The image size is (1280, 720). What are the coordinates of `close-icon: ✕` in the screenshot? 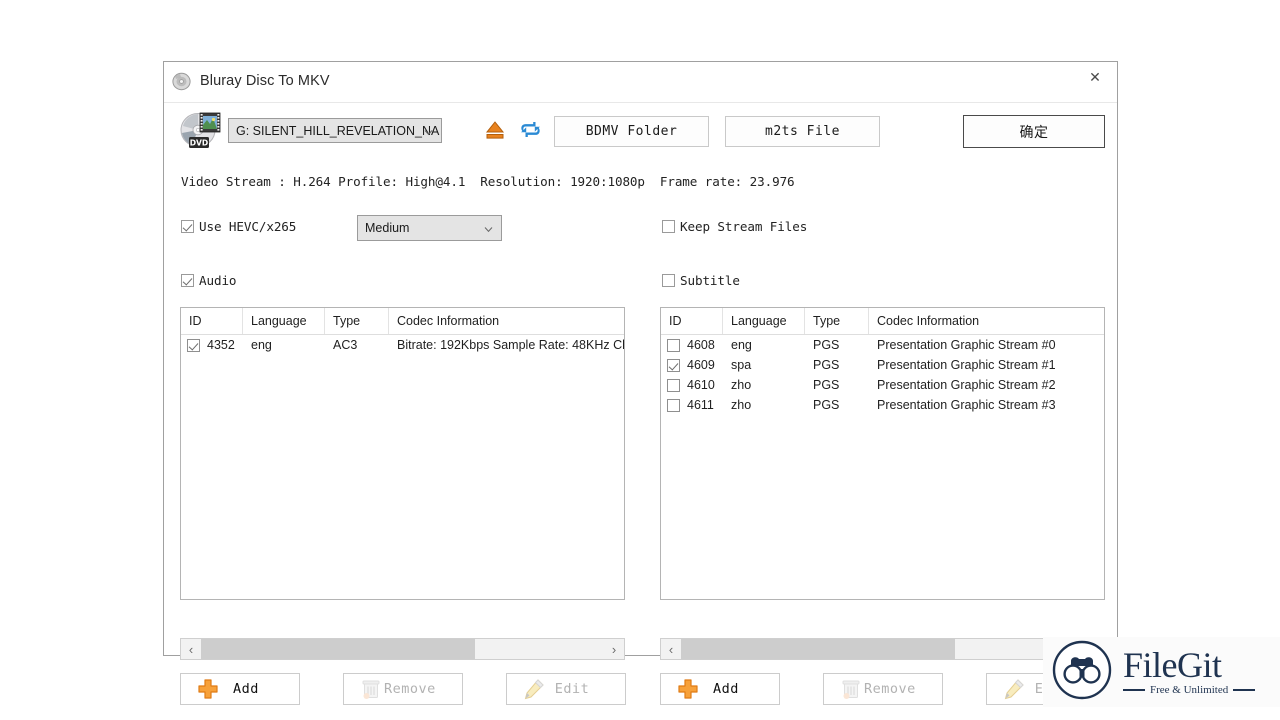 It's located at (1095, 77).